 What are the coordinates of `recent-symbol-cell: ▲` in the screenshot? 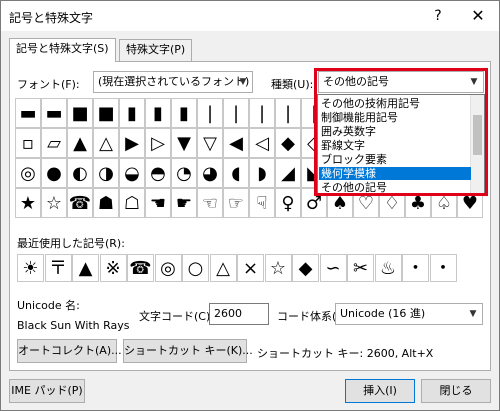 It's located at (85, 268).